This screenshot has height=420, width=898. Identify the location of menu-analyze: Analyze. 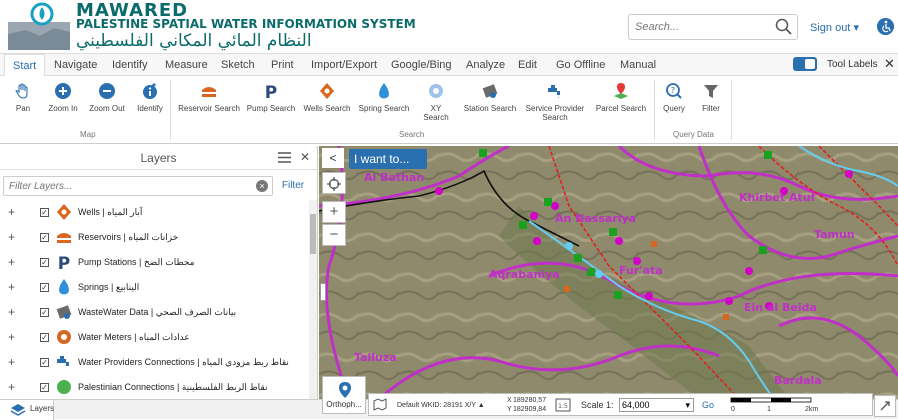
(485, 65).